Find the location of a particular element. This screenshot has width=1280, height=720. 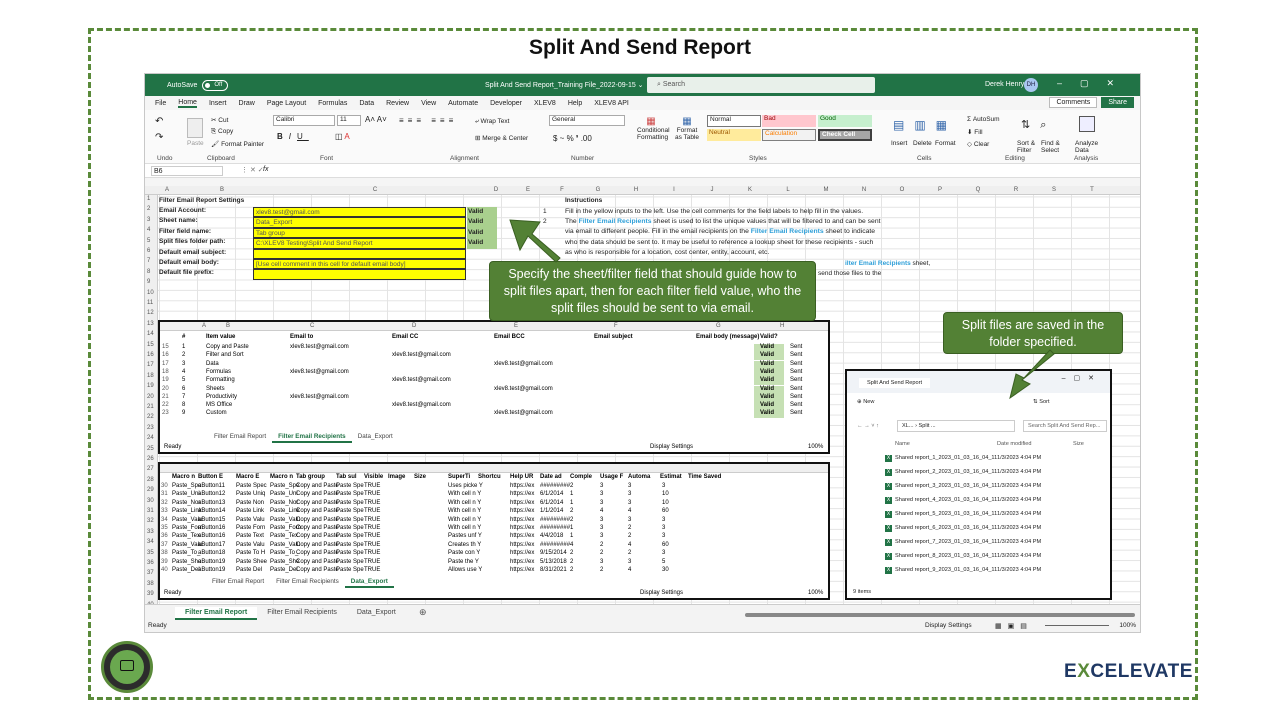

logo-x: X is located at coordinates (1084, 671).